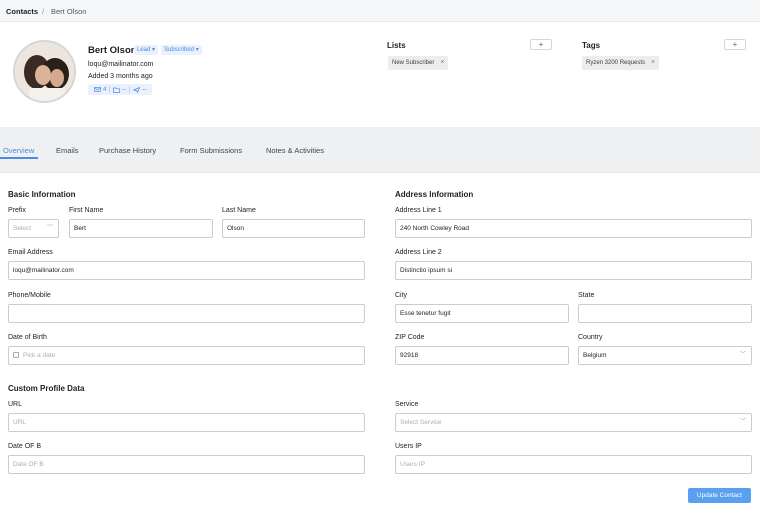 This screenshot has height=525, width=760. Describe the element at coordinates (735, 44) in the screenshot. I see `add-tag-button: +` at that location.